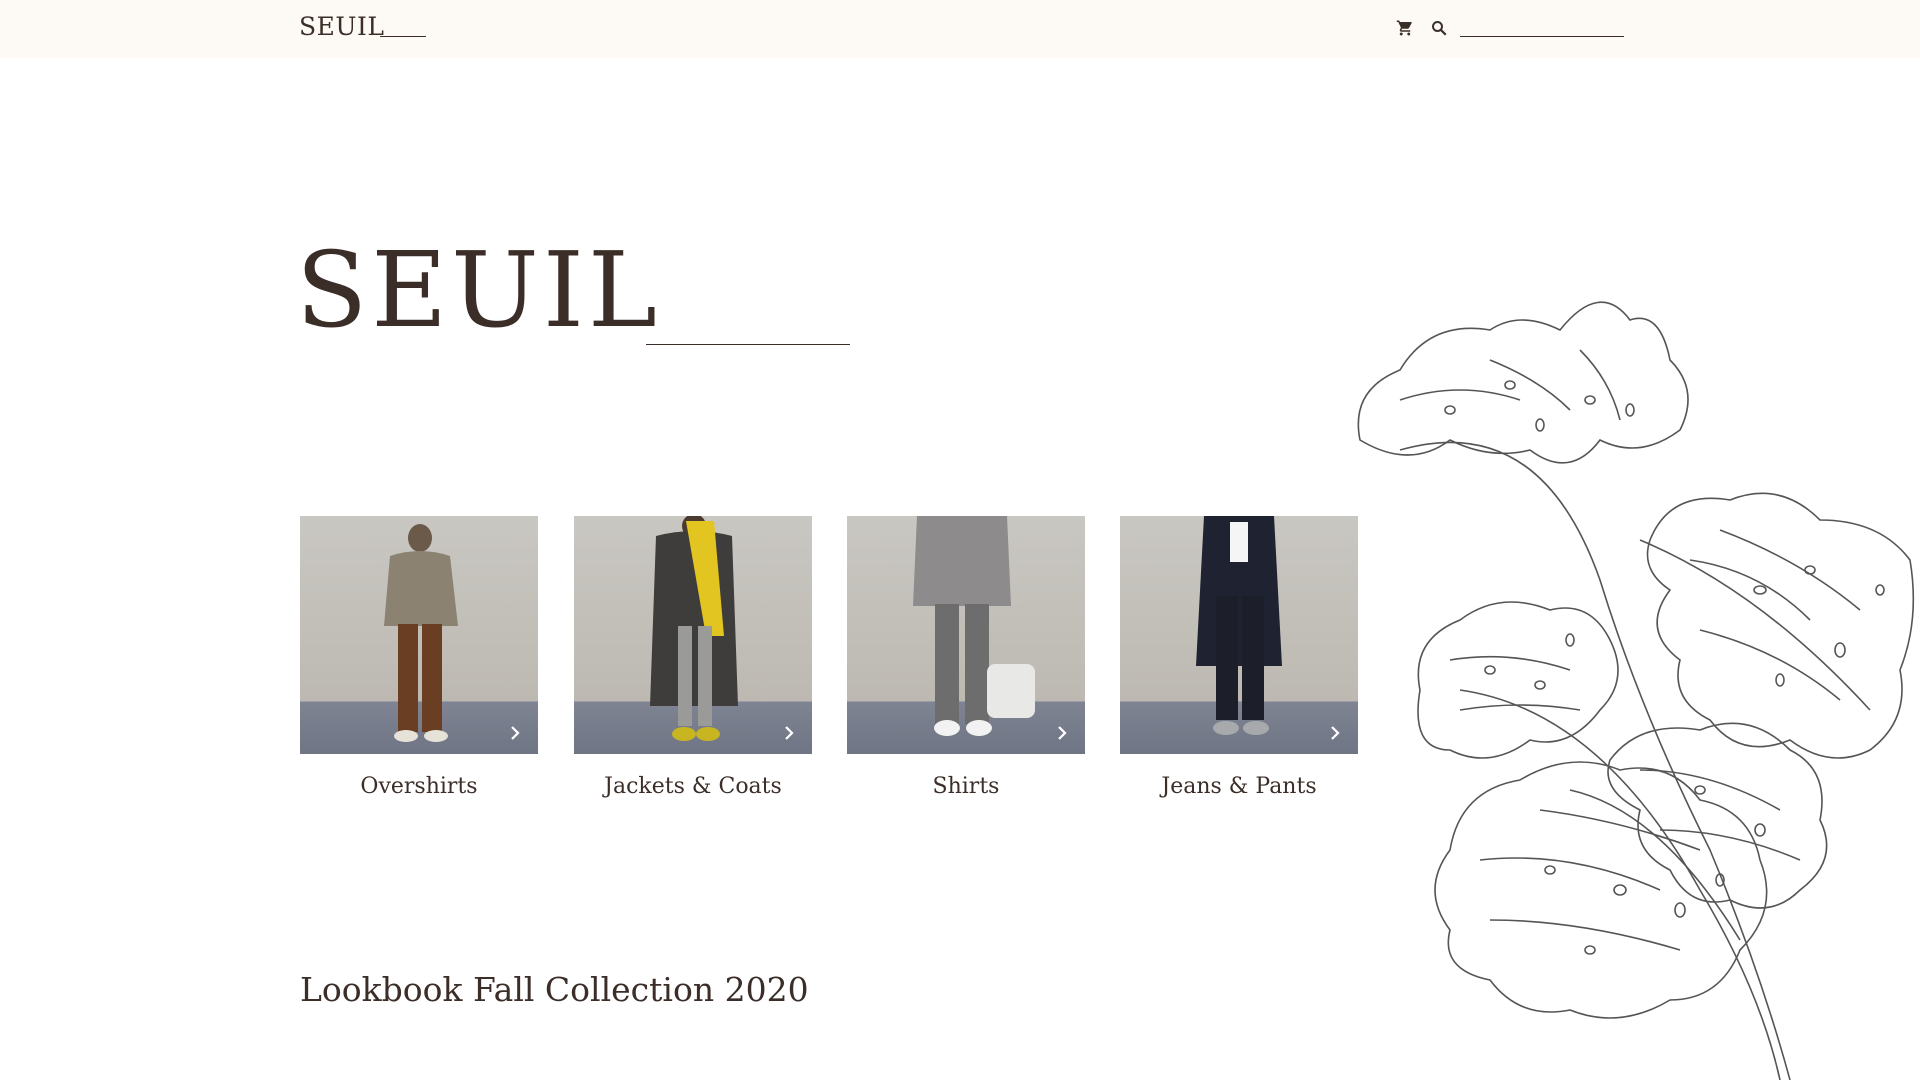  I want to click on top-navigation-bar: SEUIL, so click(960, 29).